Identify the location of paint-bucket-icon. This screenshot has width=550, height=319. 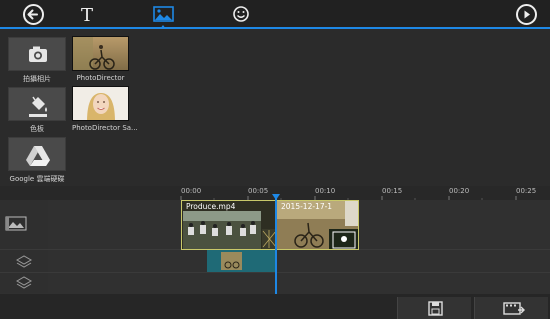
(38, 106).